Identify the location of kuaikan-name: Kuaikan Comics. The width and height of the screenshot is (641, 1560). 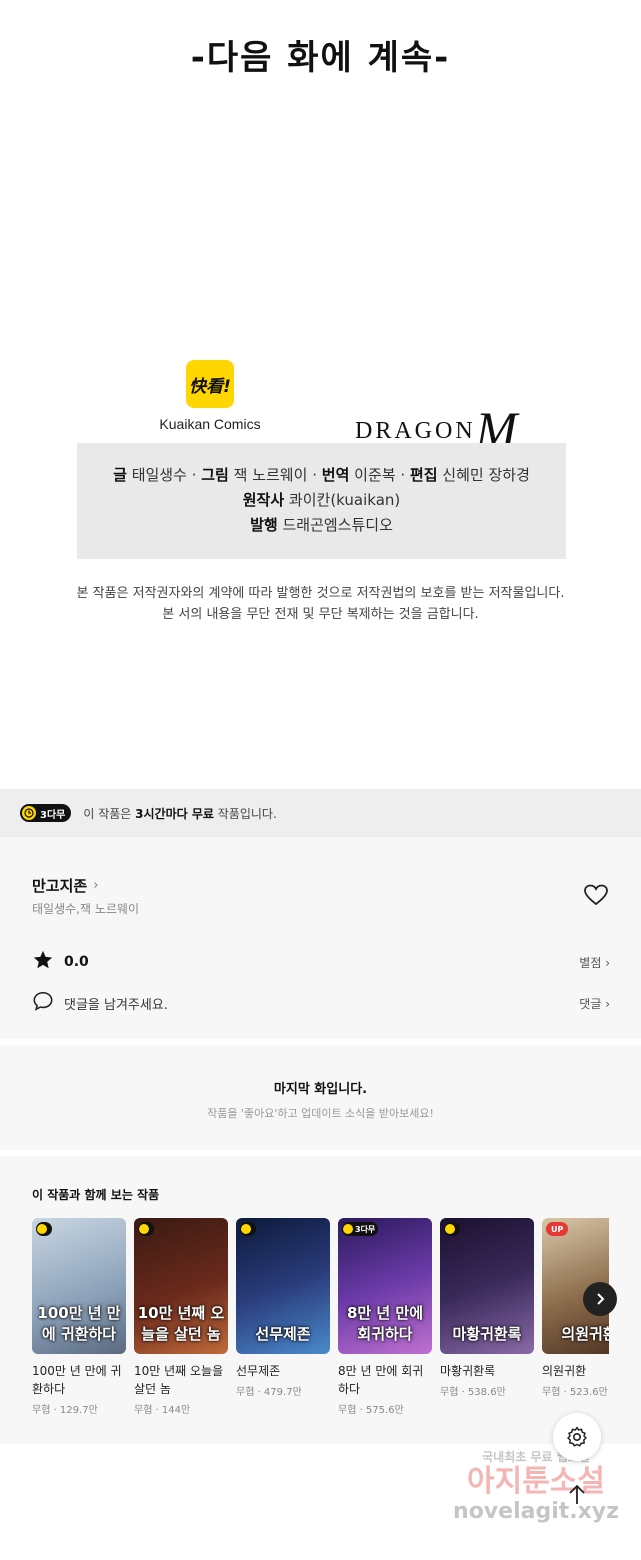
(210, 424).